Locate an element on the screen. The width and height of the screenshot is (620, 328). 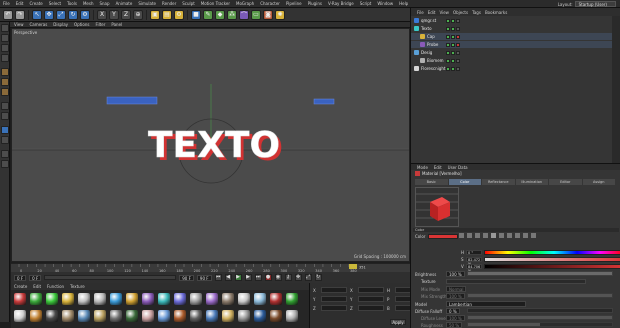
tweak-mode-icon is located at coordinates (5, 116).